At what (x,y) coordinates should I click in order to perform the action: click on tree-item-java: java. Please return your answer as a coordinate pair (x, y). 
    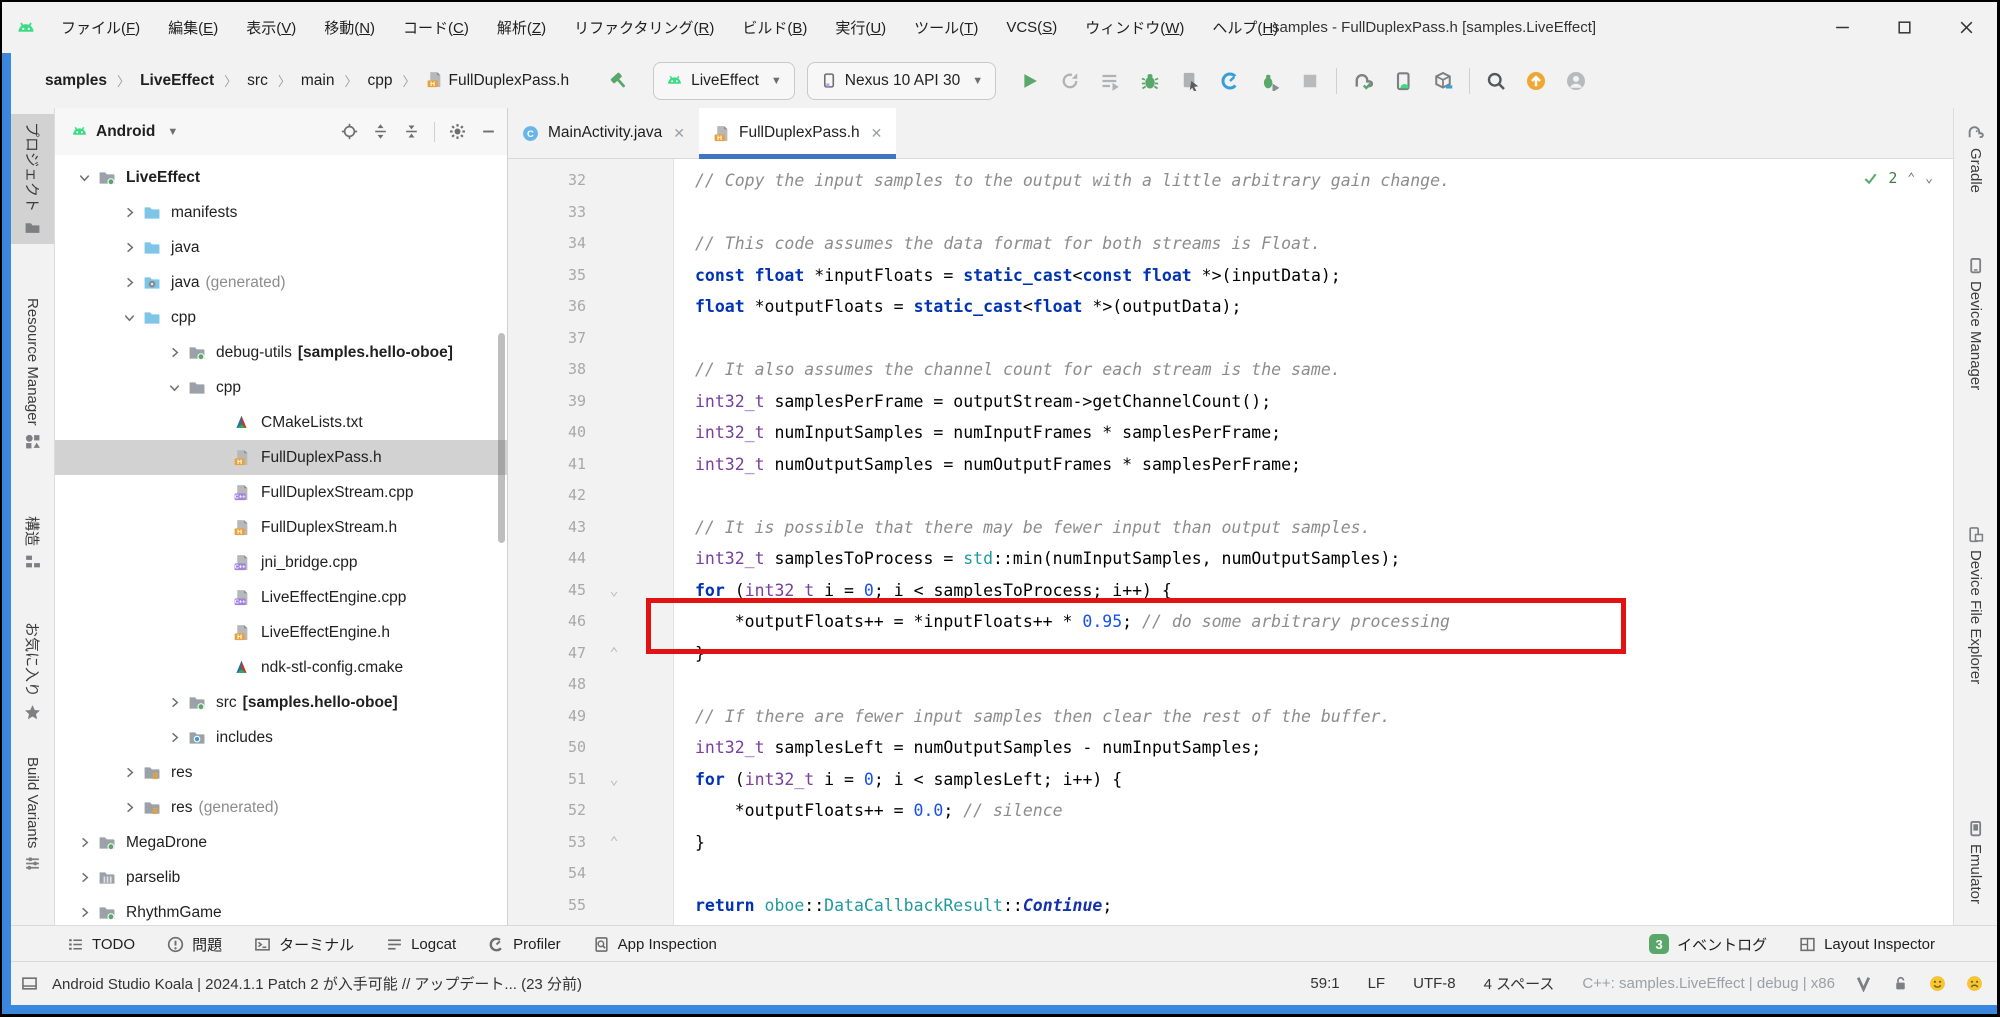
    Looking at the image, I should click on (281, 247).